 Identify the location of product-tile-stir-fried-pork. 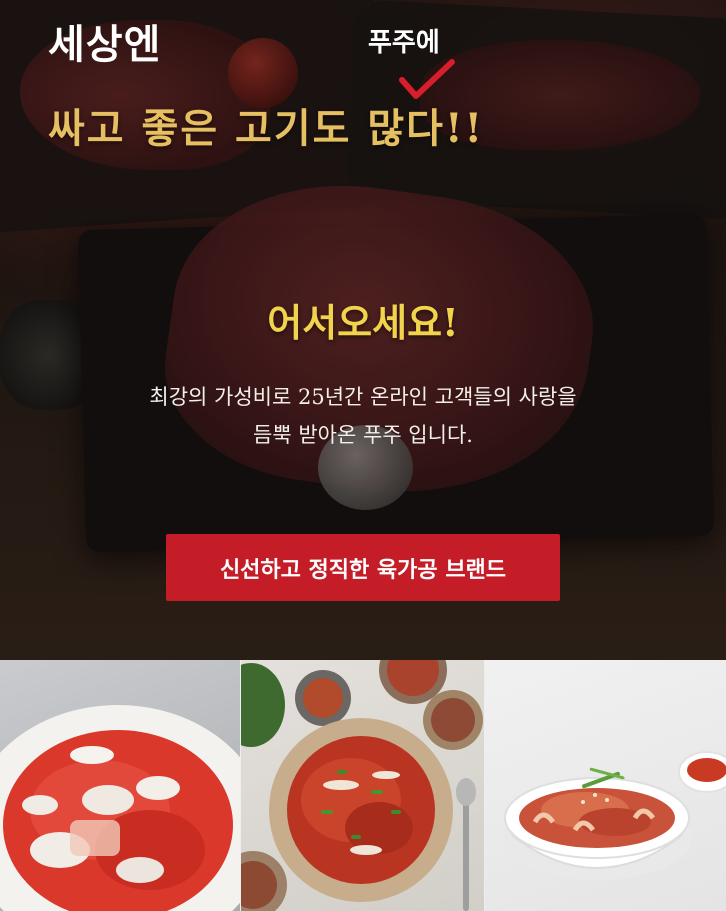
(362, 785).